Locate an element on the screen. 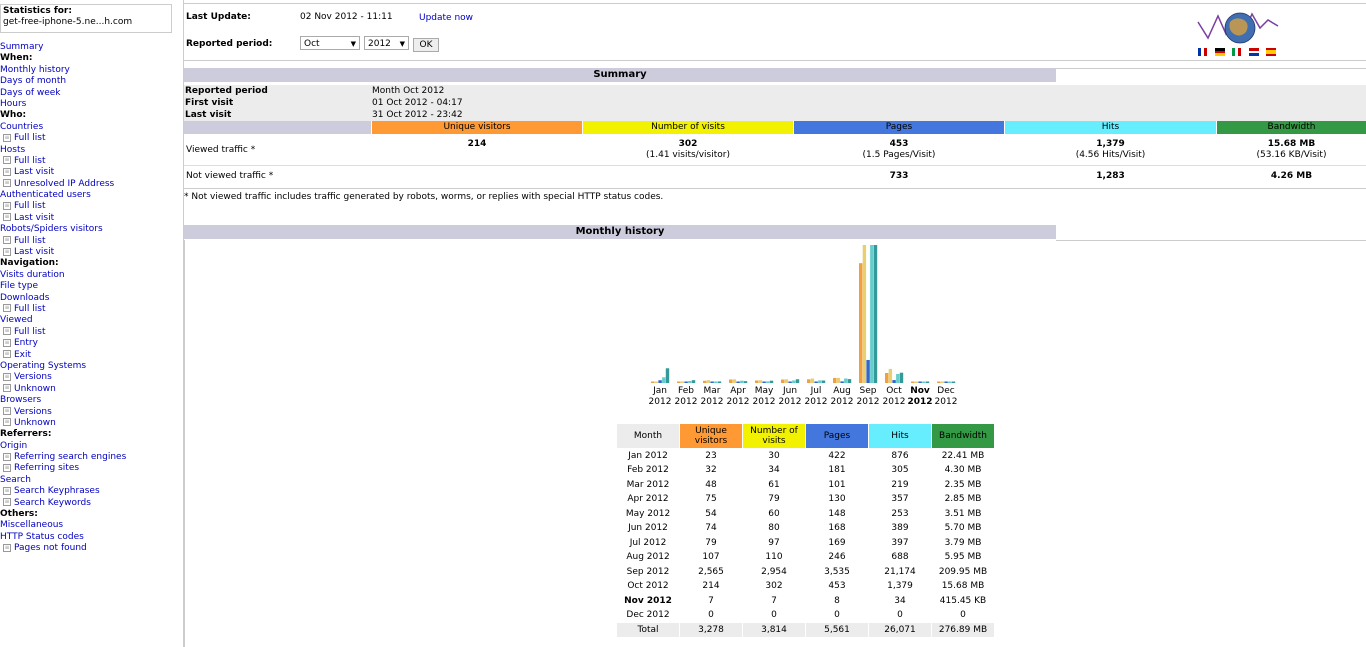  sidebar-item-referring-search-engines: ≡ Referring search engines is located at coordinates (90, 457).